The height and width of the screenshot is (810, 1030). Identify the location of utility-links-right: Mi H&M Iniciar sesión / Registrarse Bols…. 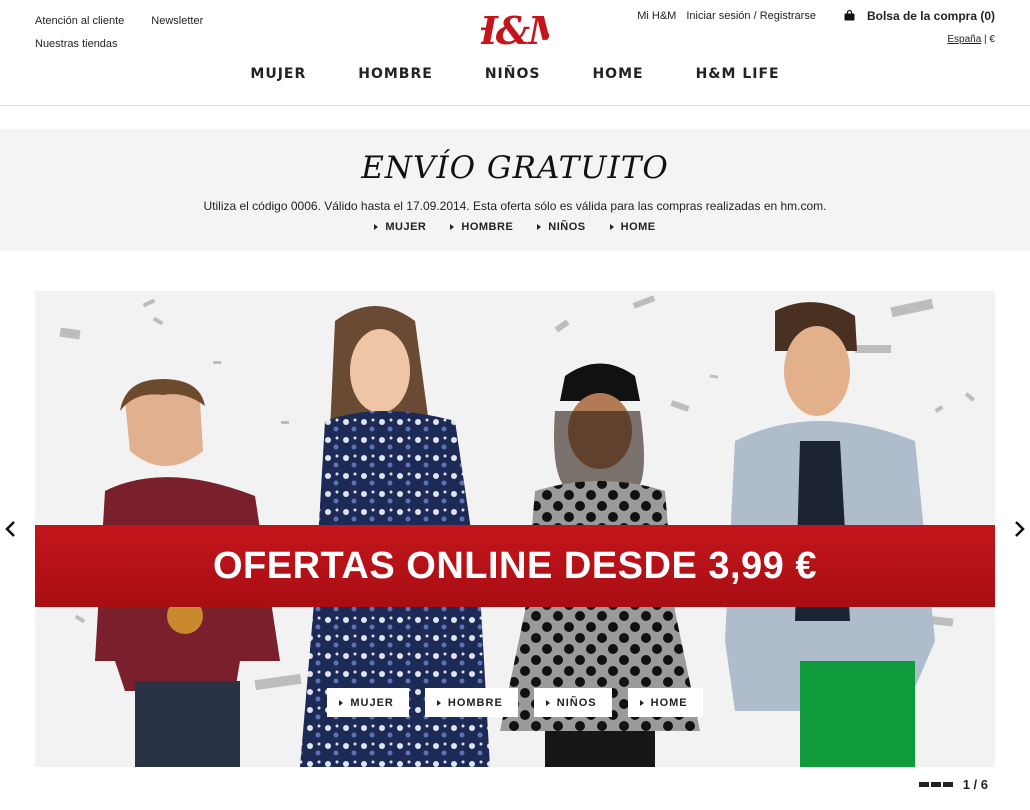
(816, 27).